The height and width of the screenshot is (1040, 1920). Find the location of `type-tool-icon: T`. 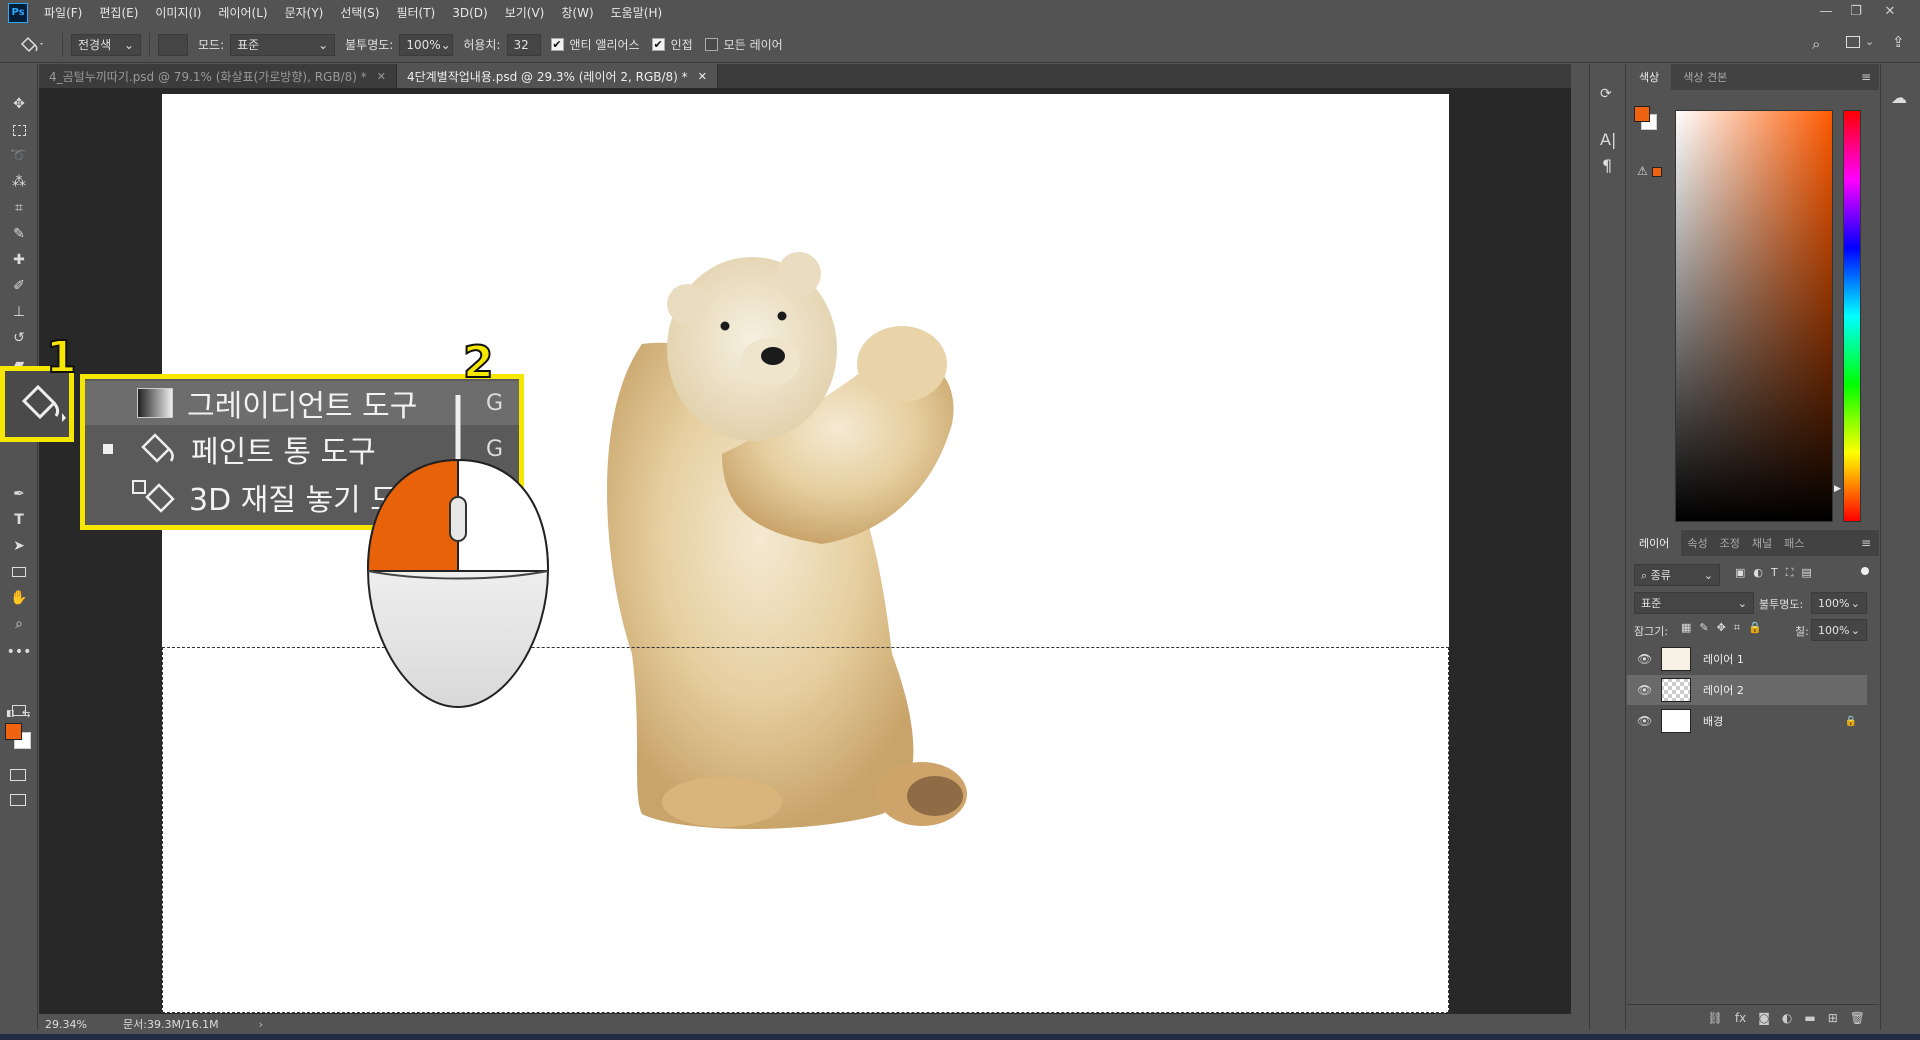

type-tool-icon: T is located at coordinates (19, 520).